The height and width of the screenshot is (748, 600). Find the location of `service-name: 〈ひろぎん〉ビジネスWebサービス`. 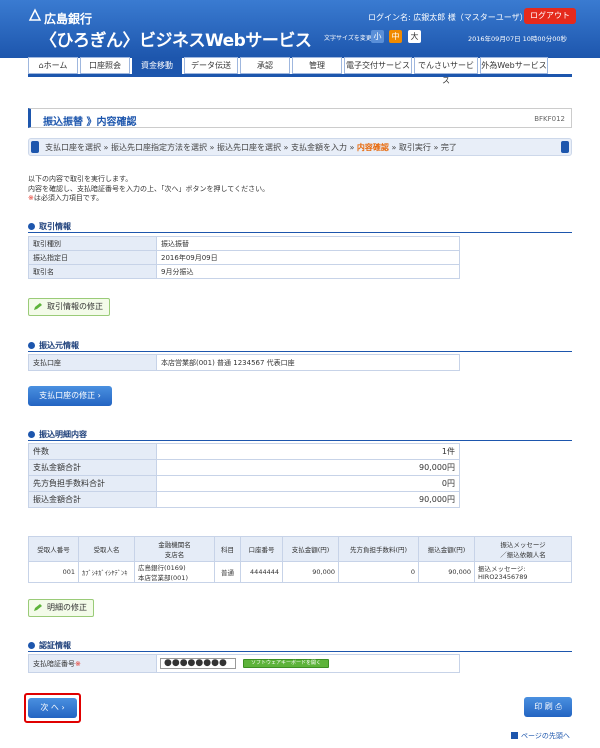

service-name: 〈ひろぎん〉ビジネスWebサービス is located at coordinates (176, 41).